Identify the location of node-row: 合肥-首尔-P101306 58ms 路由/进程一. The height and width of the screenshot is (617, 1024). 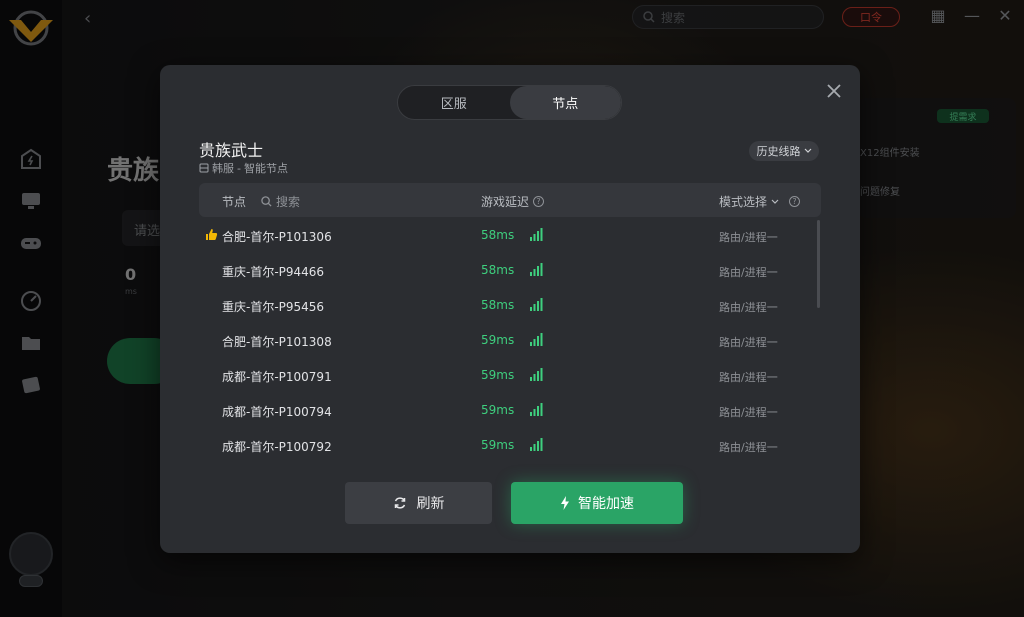
(510, 235).